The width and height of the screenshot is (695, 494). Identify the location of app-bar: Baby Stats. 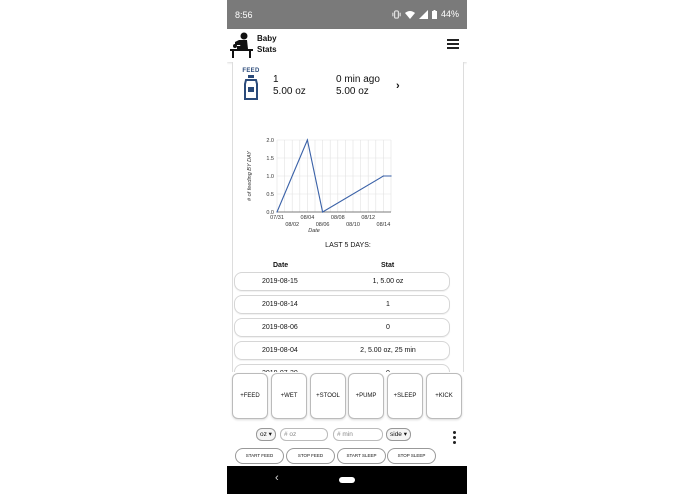
(347, 45).